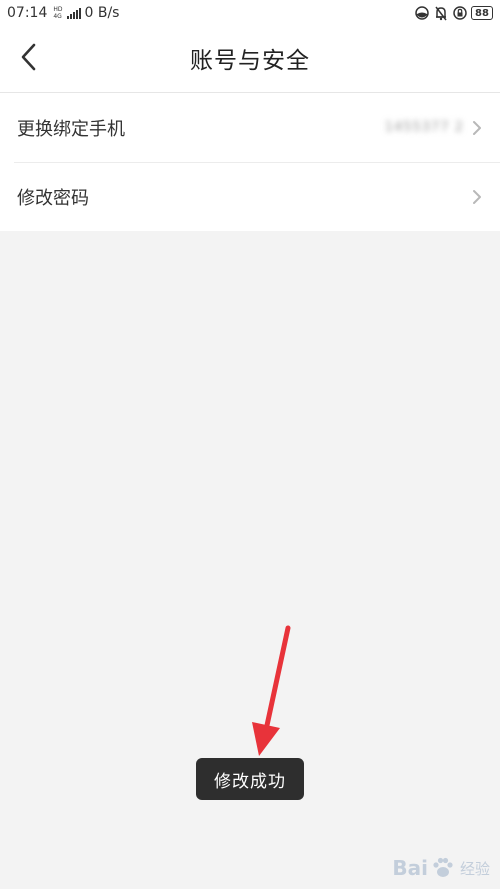  I want to click on change-password-item: 修改密码, so click(250, 196).